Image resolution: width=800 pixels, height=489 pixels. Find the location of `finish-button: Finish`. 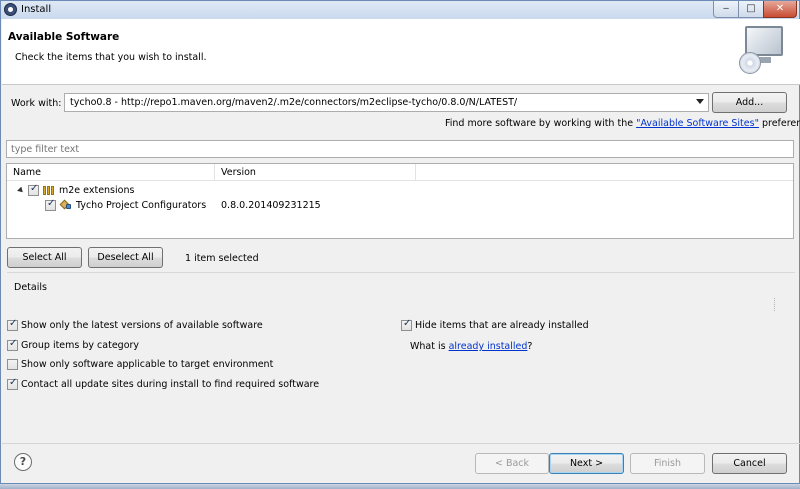

finish-button: Finish is located at coordinates (667, 463).